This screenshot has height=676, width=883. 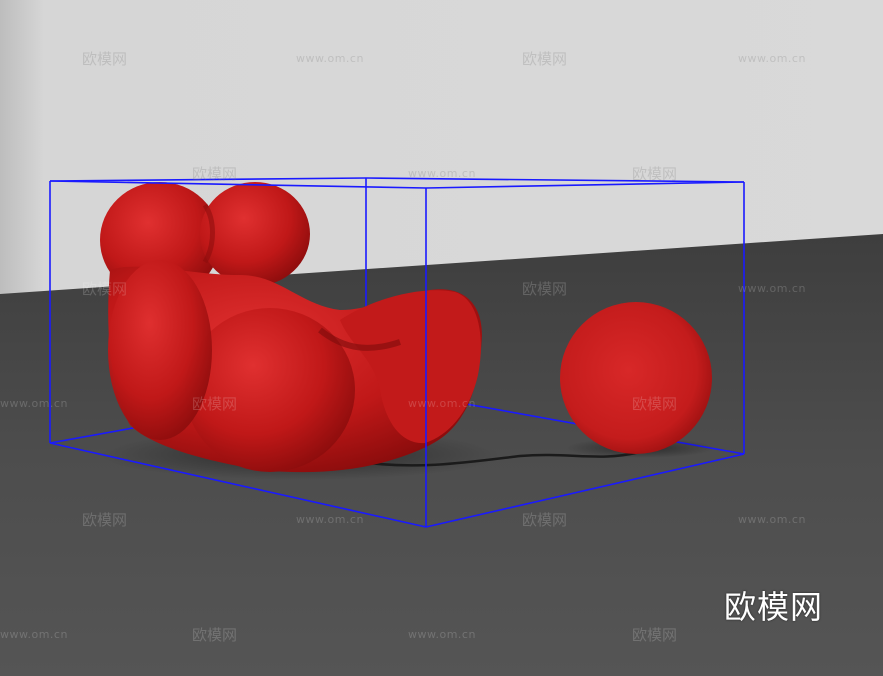 I want to click on ottoman-ball, so click(x=636, y=378).